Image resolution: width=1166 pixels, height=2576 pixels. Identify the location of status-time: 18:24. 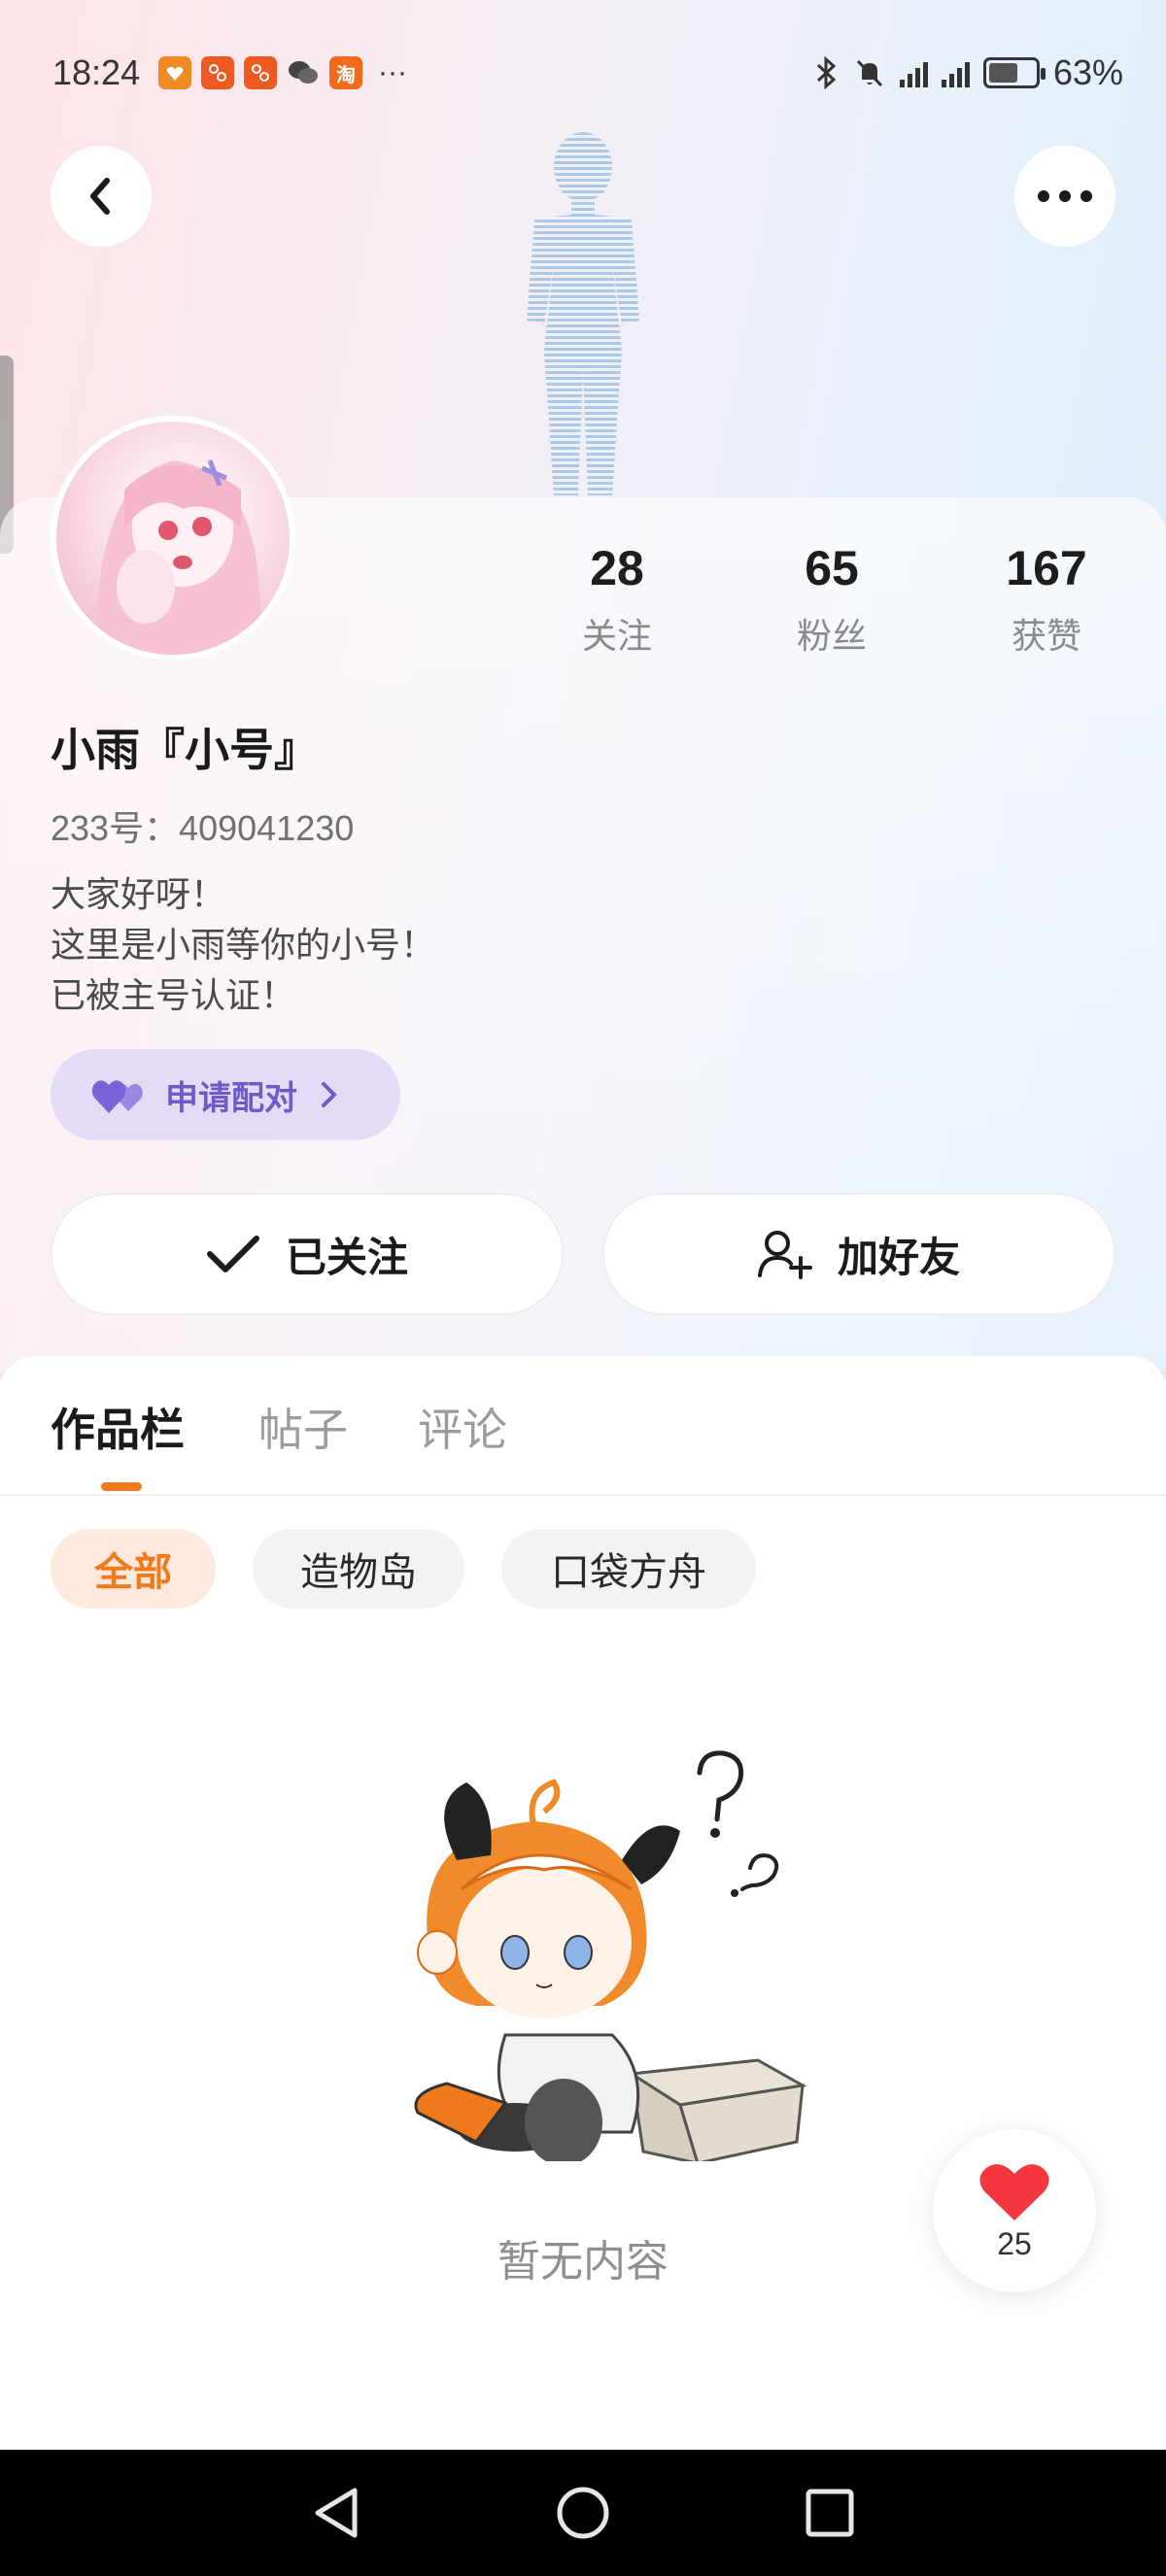
(96, 72).